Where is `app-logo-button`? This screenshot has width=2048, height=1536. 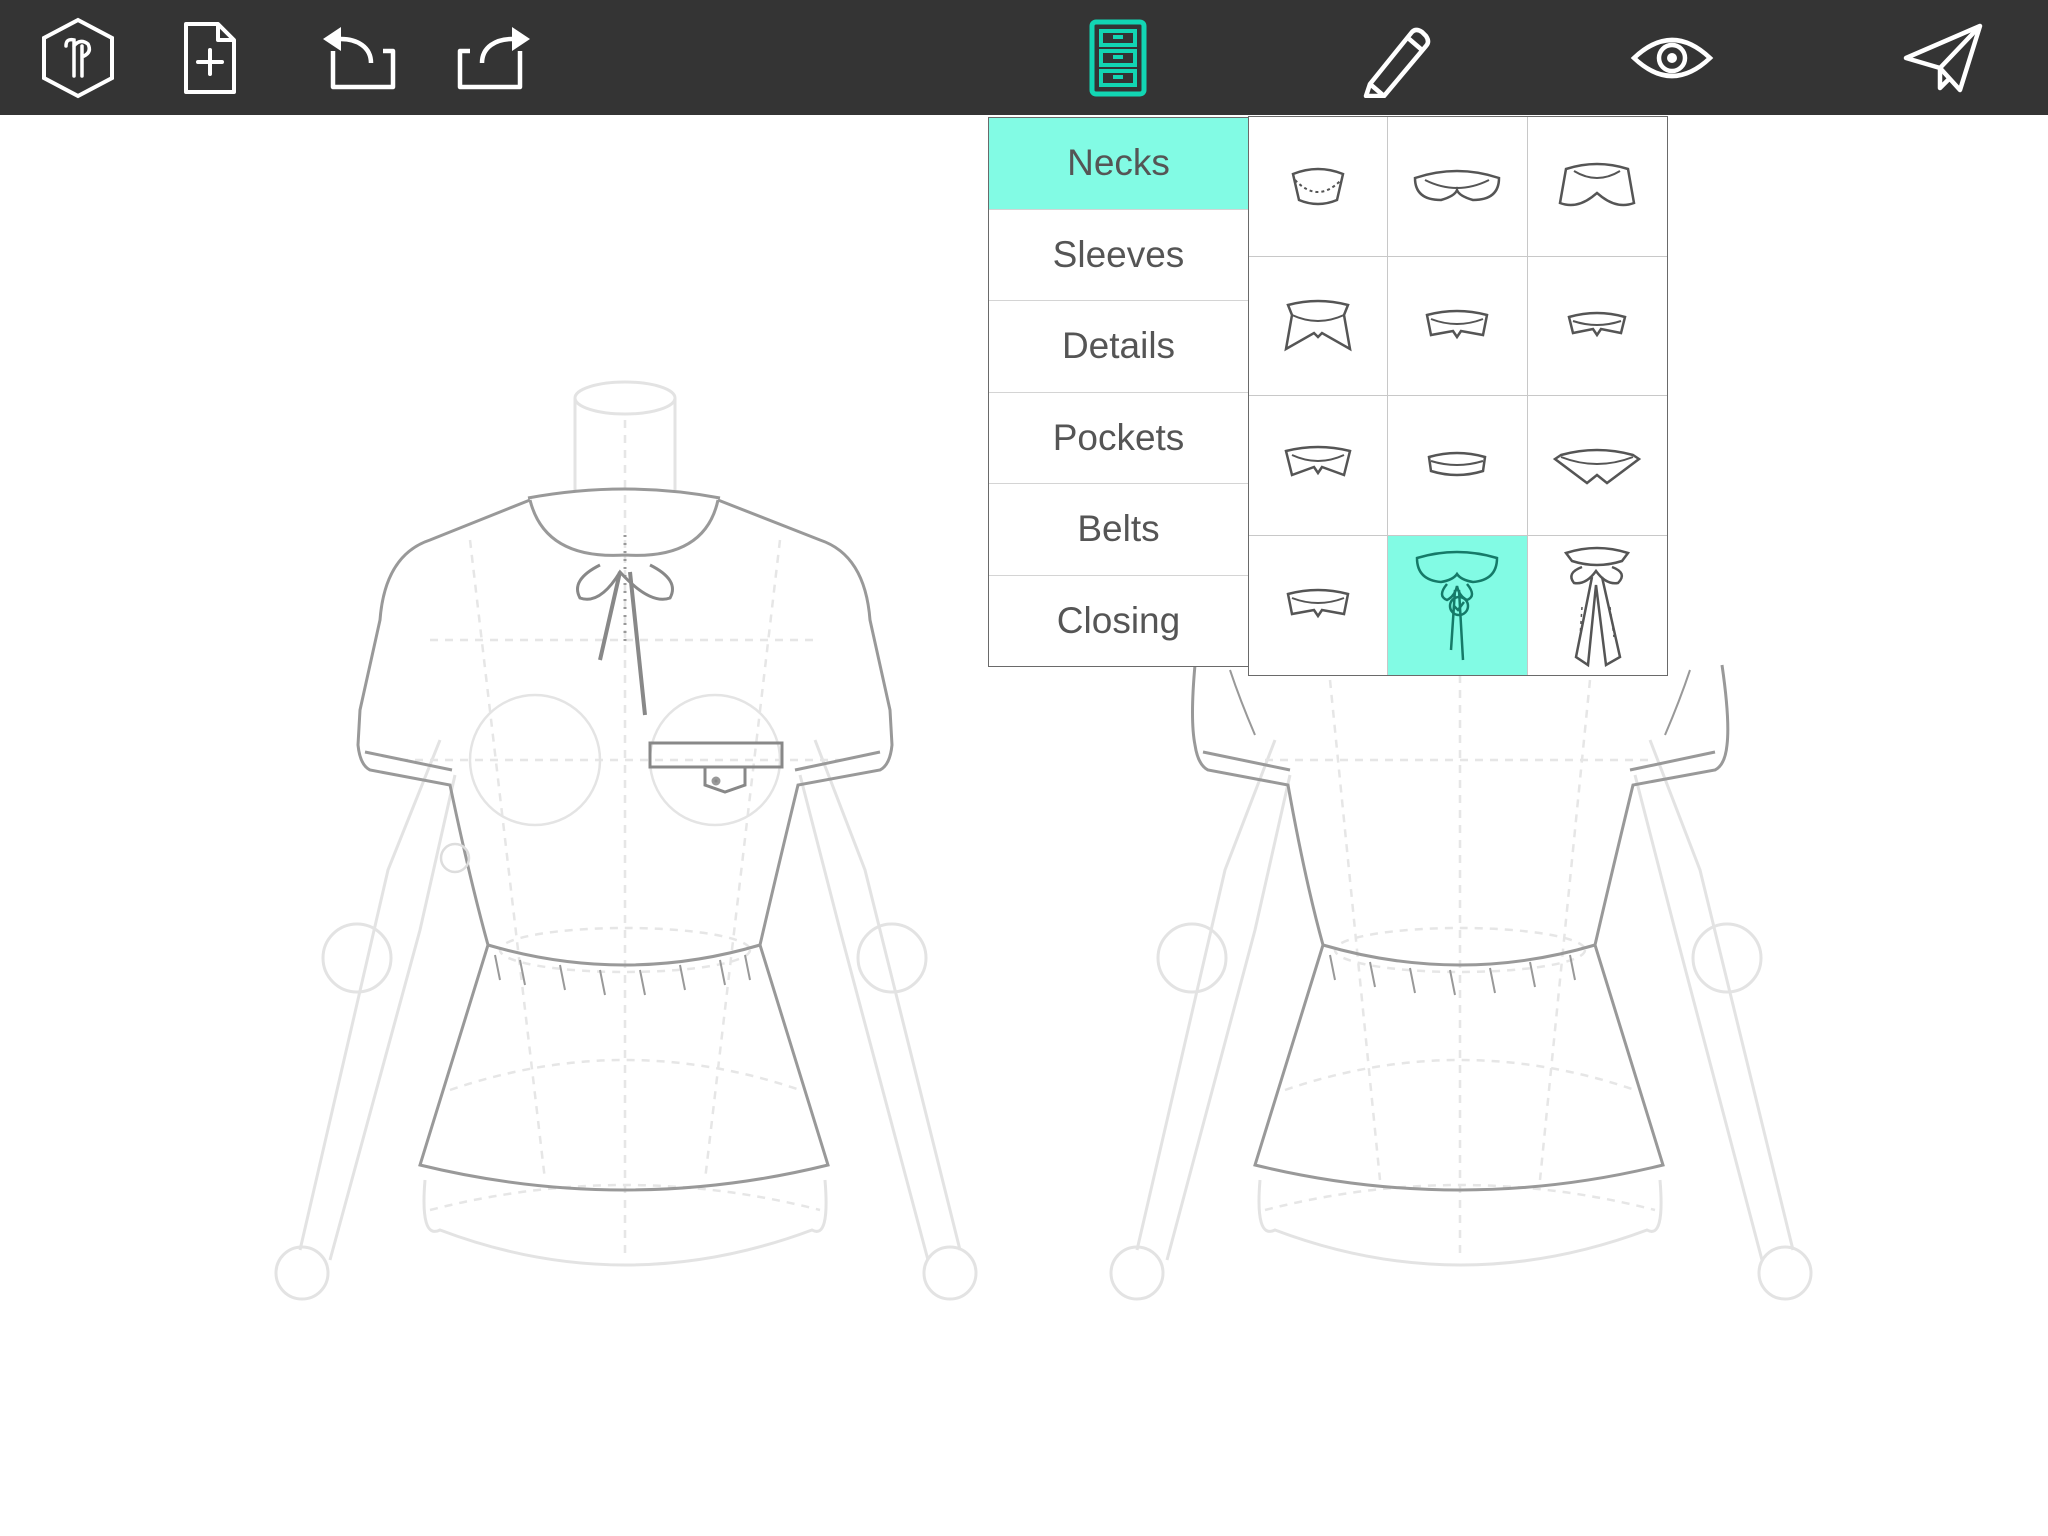 app-logo-button is located at coordinates (78, 58).